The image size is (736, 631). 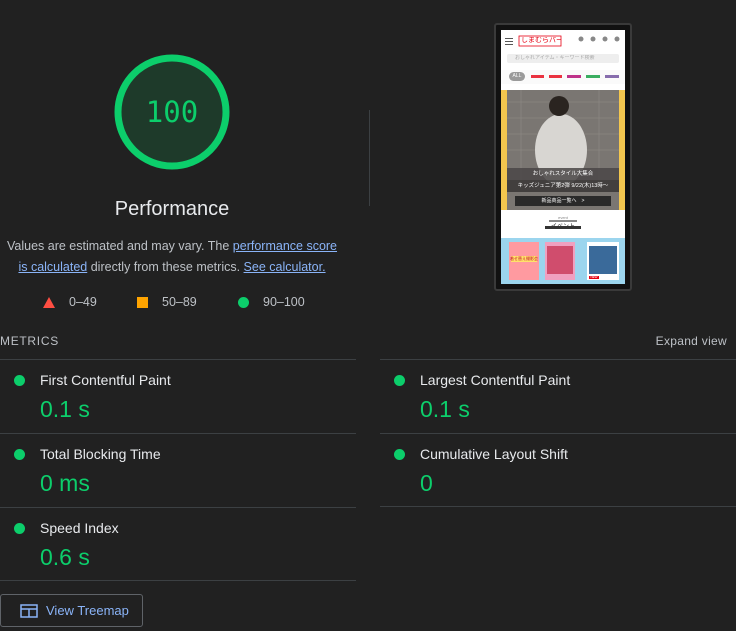 What do you see at coordinates (178, 544) in the screenshot?
I see `metric-speed-index: Speed Index 0.6 s` at bounding box center [178, 544].